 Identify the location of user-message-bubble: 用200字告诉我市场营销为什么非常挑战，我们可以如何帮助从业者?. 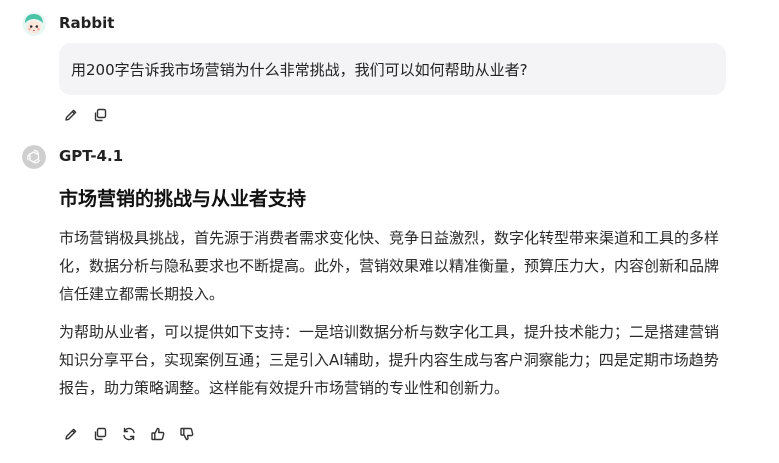
(392, 69).